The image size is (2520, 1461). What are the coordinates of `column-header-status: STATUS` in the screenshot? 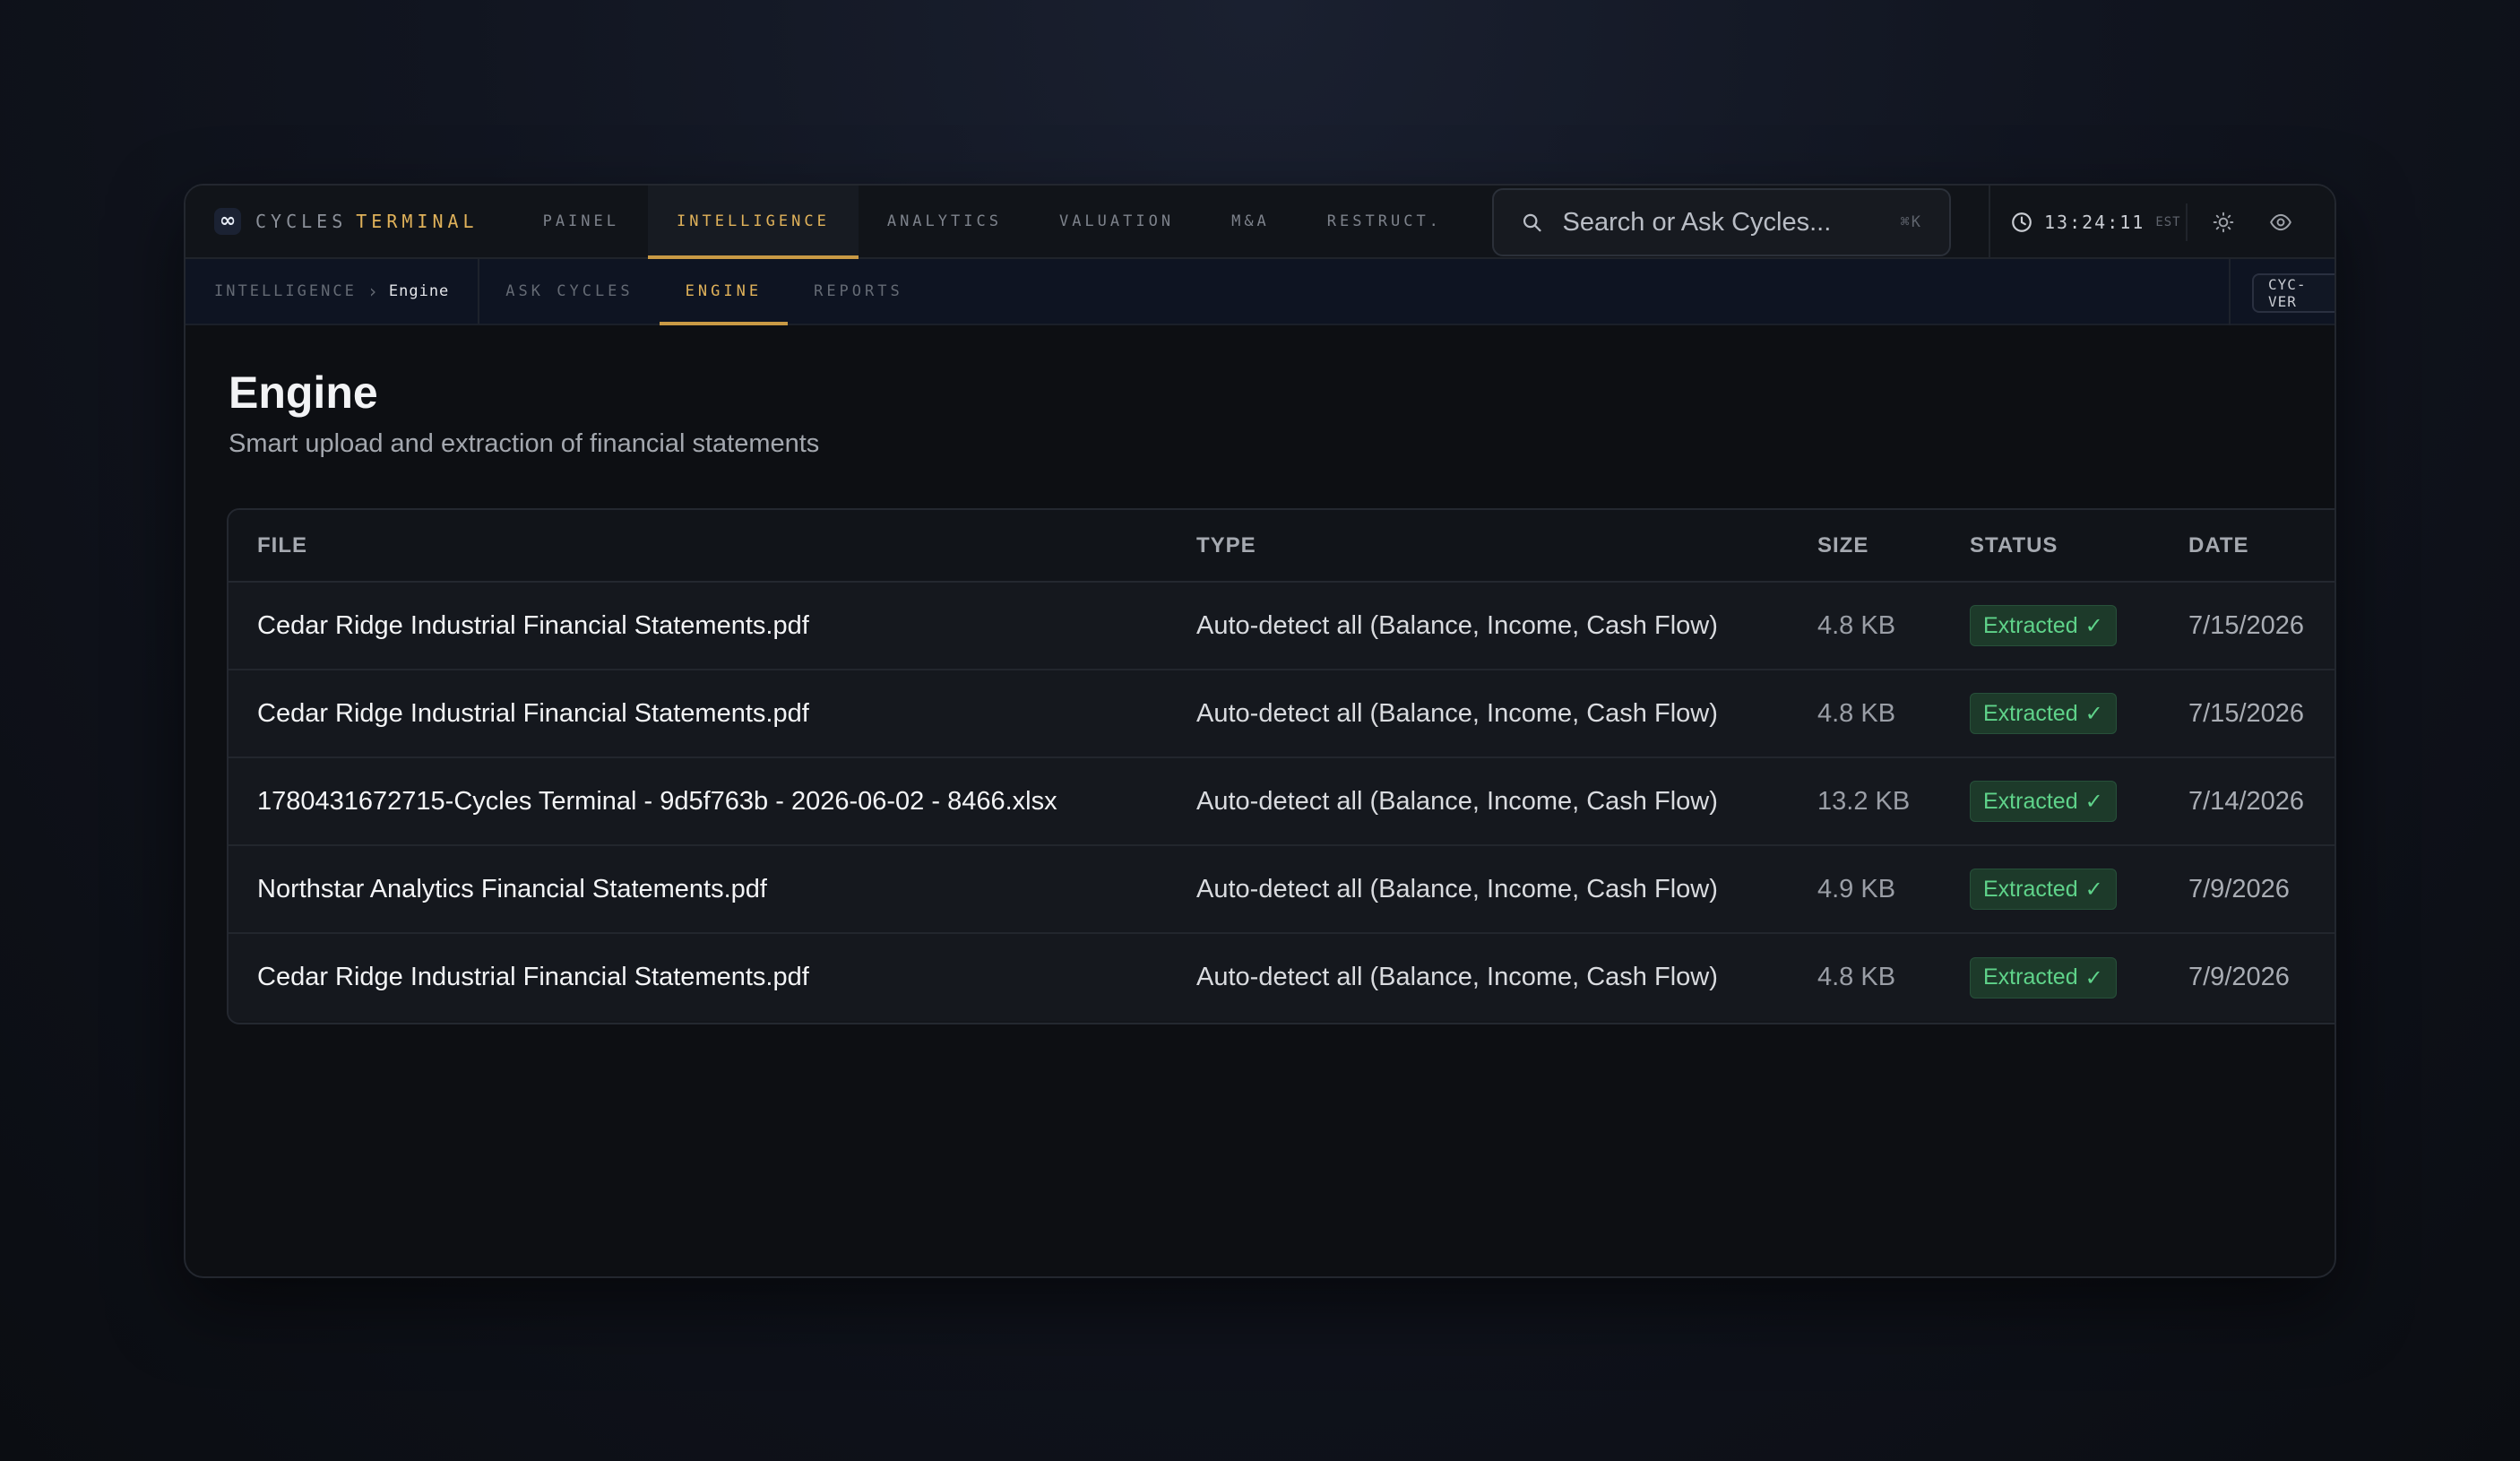 It's located at (2050, 546).